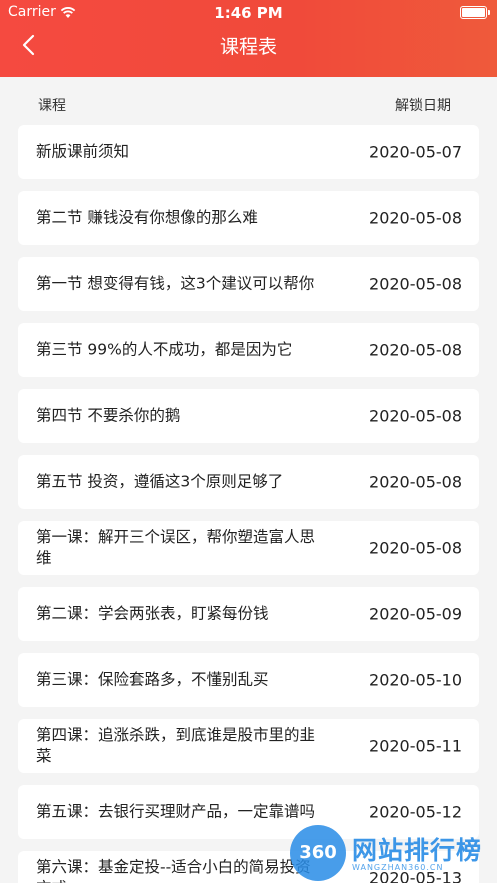  Describe the element at coordinates (415, 680) in the screenshot. I see `course-date: 2020-05-10` at that location.